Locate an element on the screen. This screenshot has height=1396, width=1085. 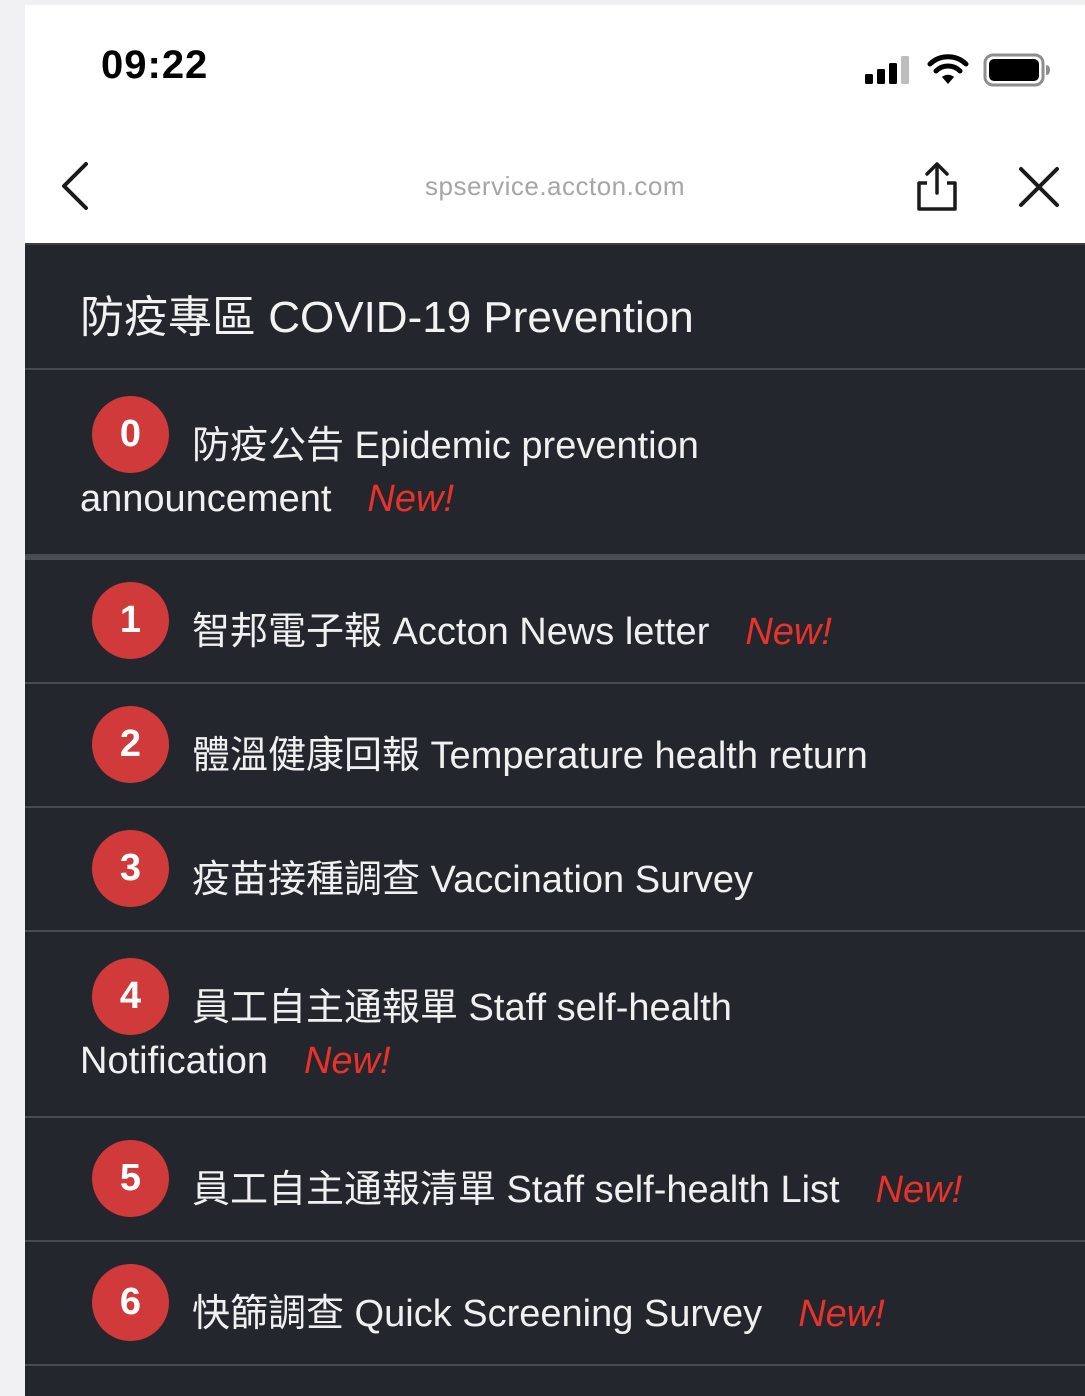
share-button is located at coordinates (937, 187).